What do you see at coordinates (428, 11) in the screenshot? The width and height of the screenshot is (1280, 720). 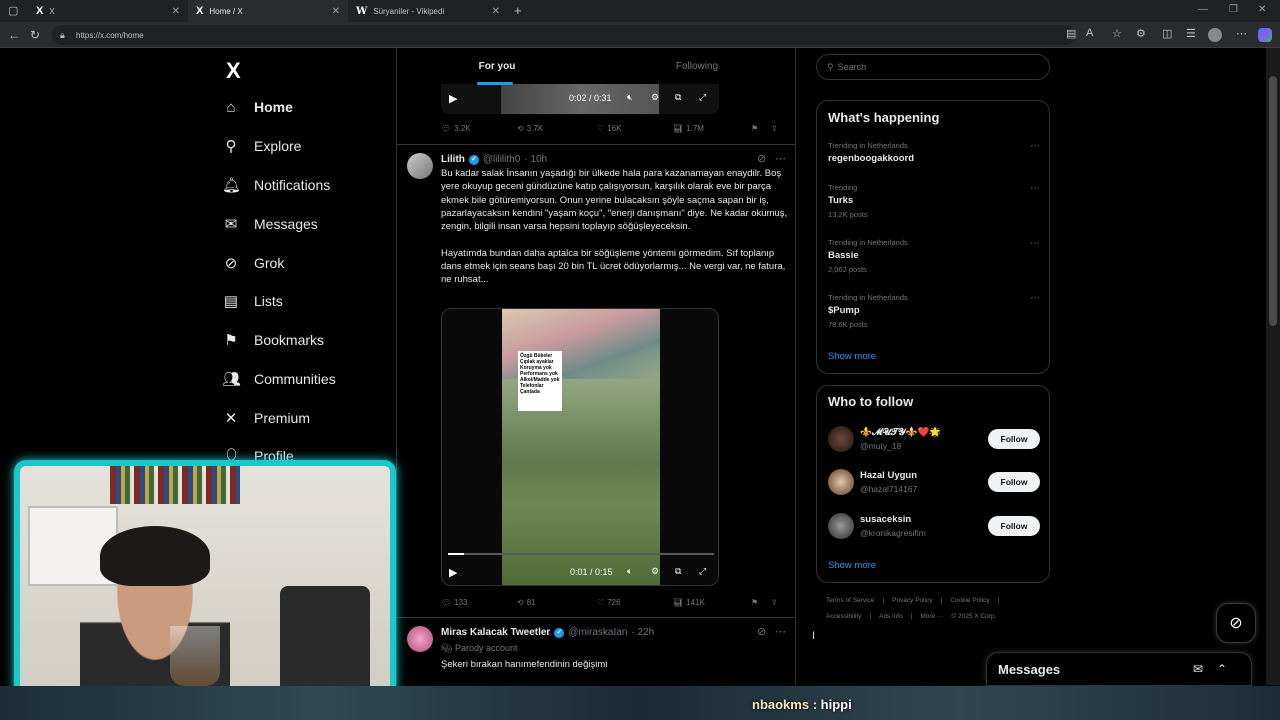 I see `browser-tab-3: W Süryaniler - Vikipedi ✕` at bounding box center [428, 11].